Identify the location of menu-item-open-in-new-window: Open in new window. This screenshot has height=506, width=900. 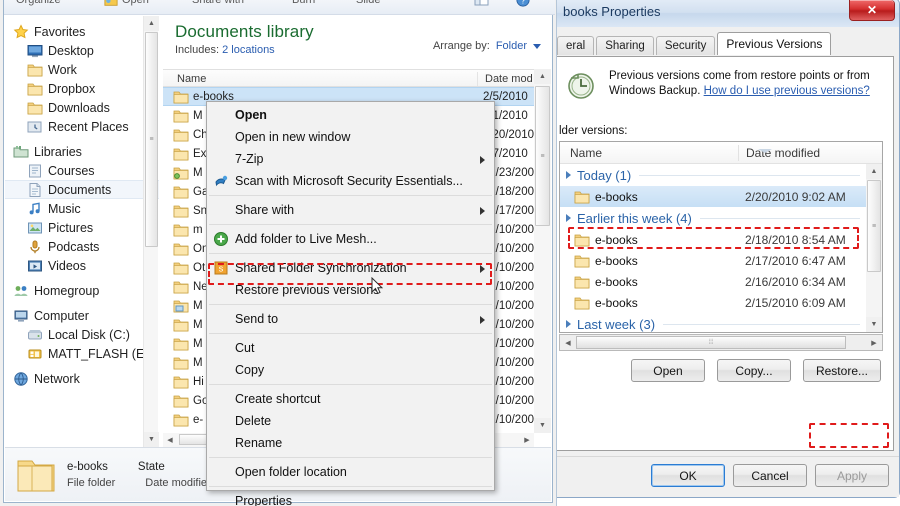
(350, 137).